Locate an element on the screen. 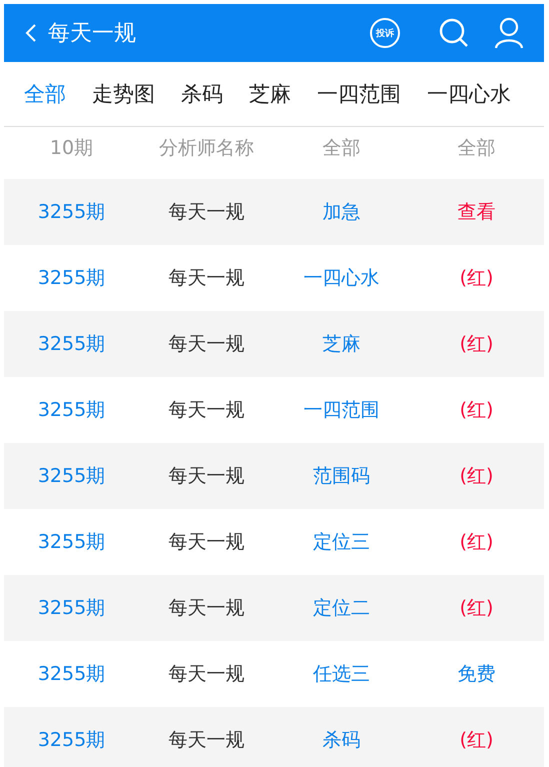 This screenshot has height=767, width=549. category-cell-text: 一四心水 is located at coordinates (341, 278).